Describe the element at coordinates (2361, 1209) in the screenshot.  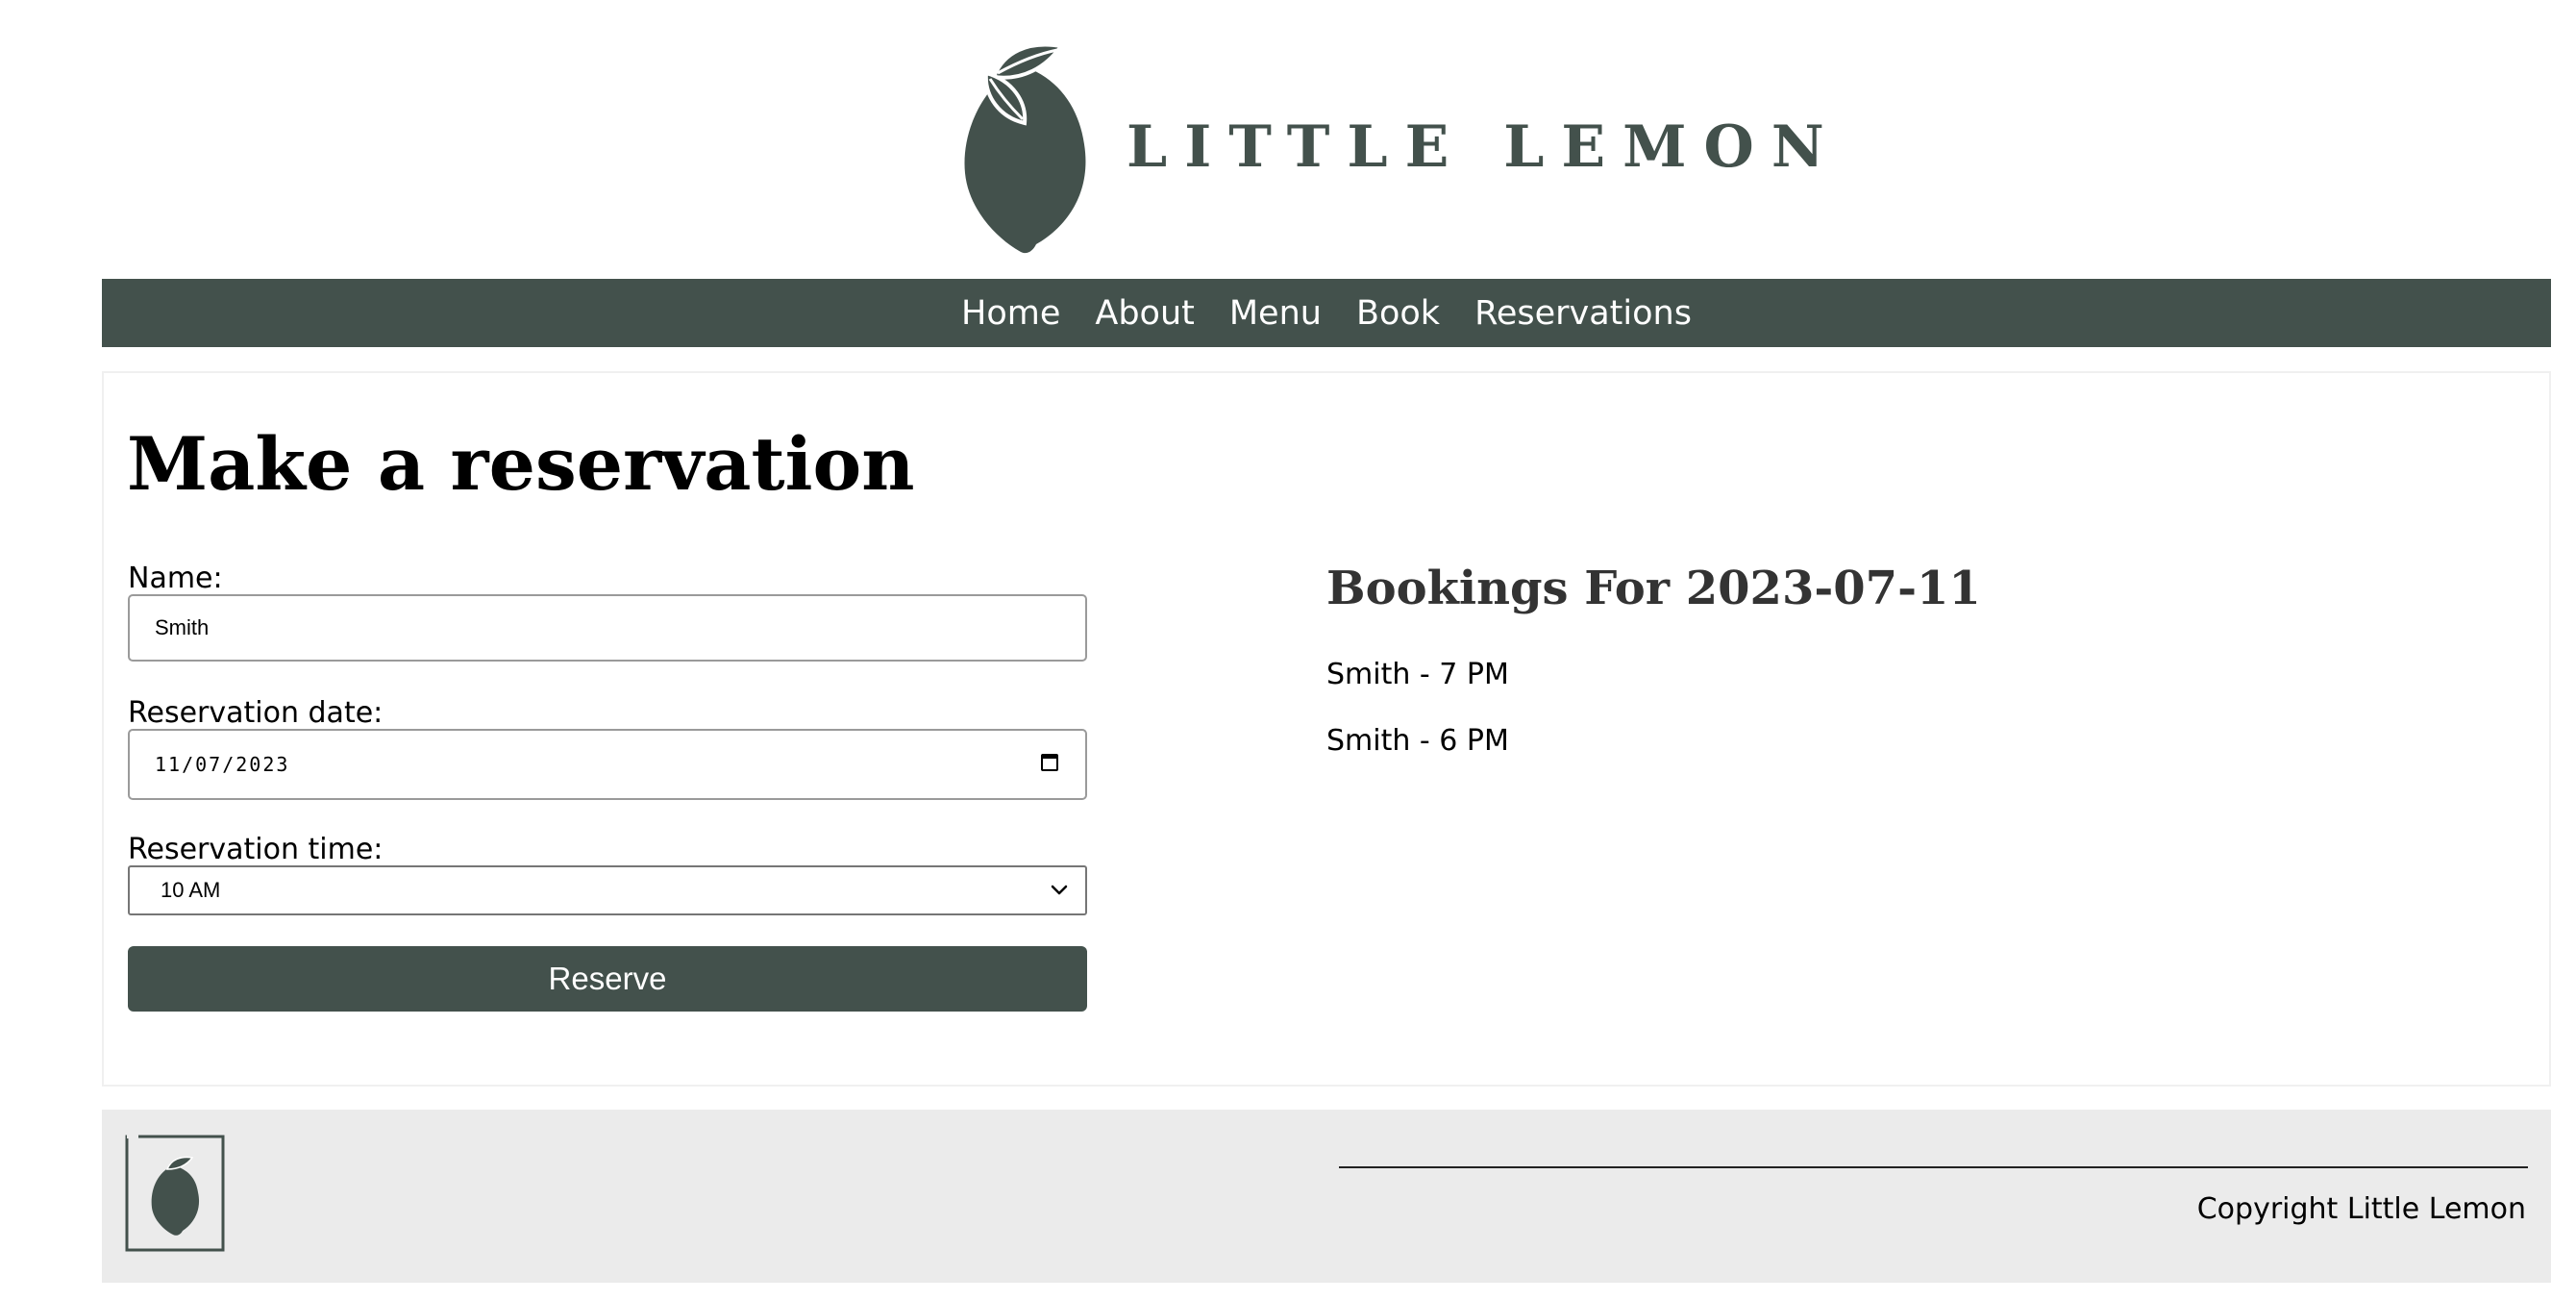
I see `copyright-text: Copyright Little Lemon` at that location.